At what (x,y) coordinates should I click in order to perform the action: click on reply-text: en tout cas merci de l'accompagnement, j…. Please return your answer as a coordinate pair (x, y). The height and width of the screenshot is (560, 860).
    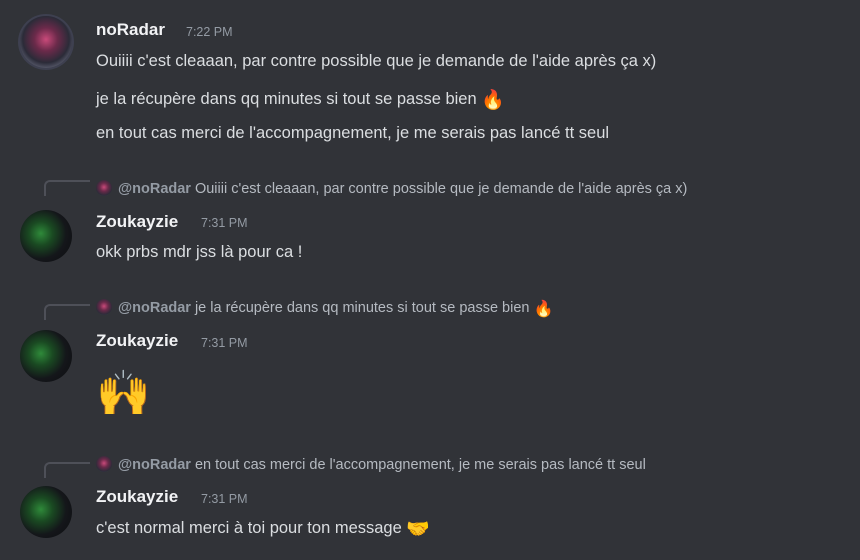
    Looking at the image, I should click on (420, 465).